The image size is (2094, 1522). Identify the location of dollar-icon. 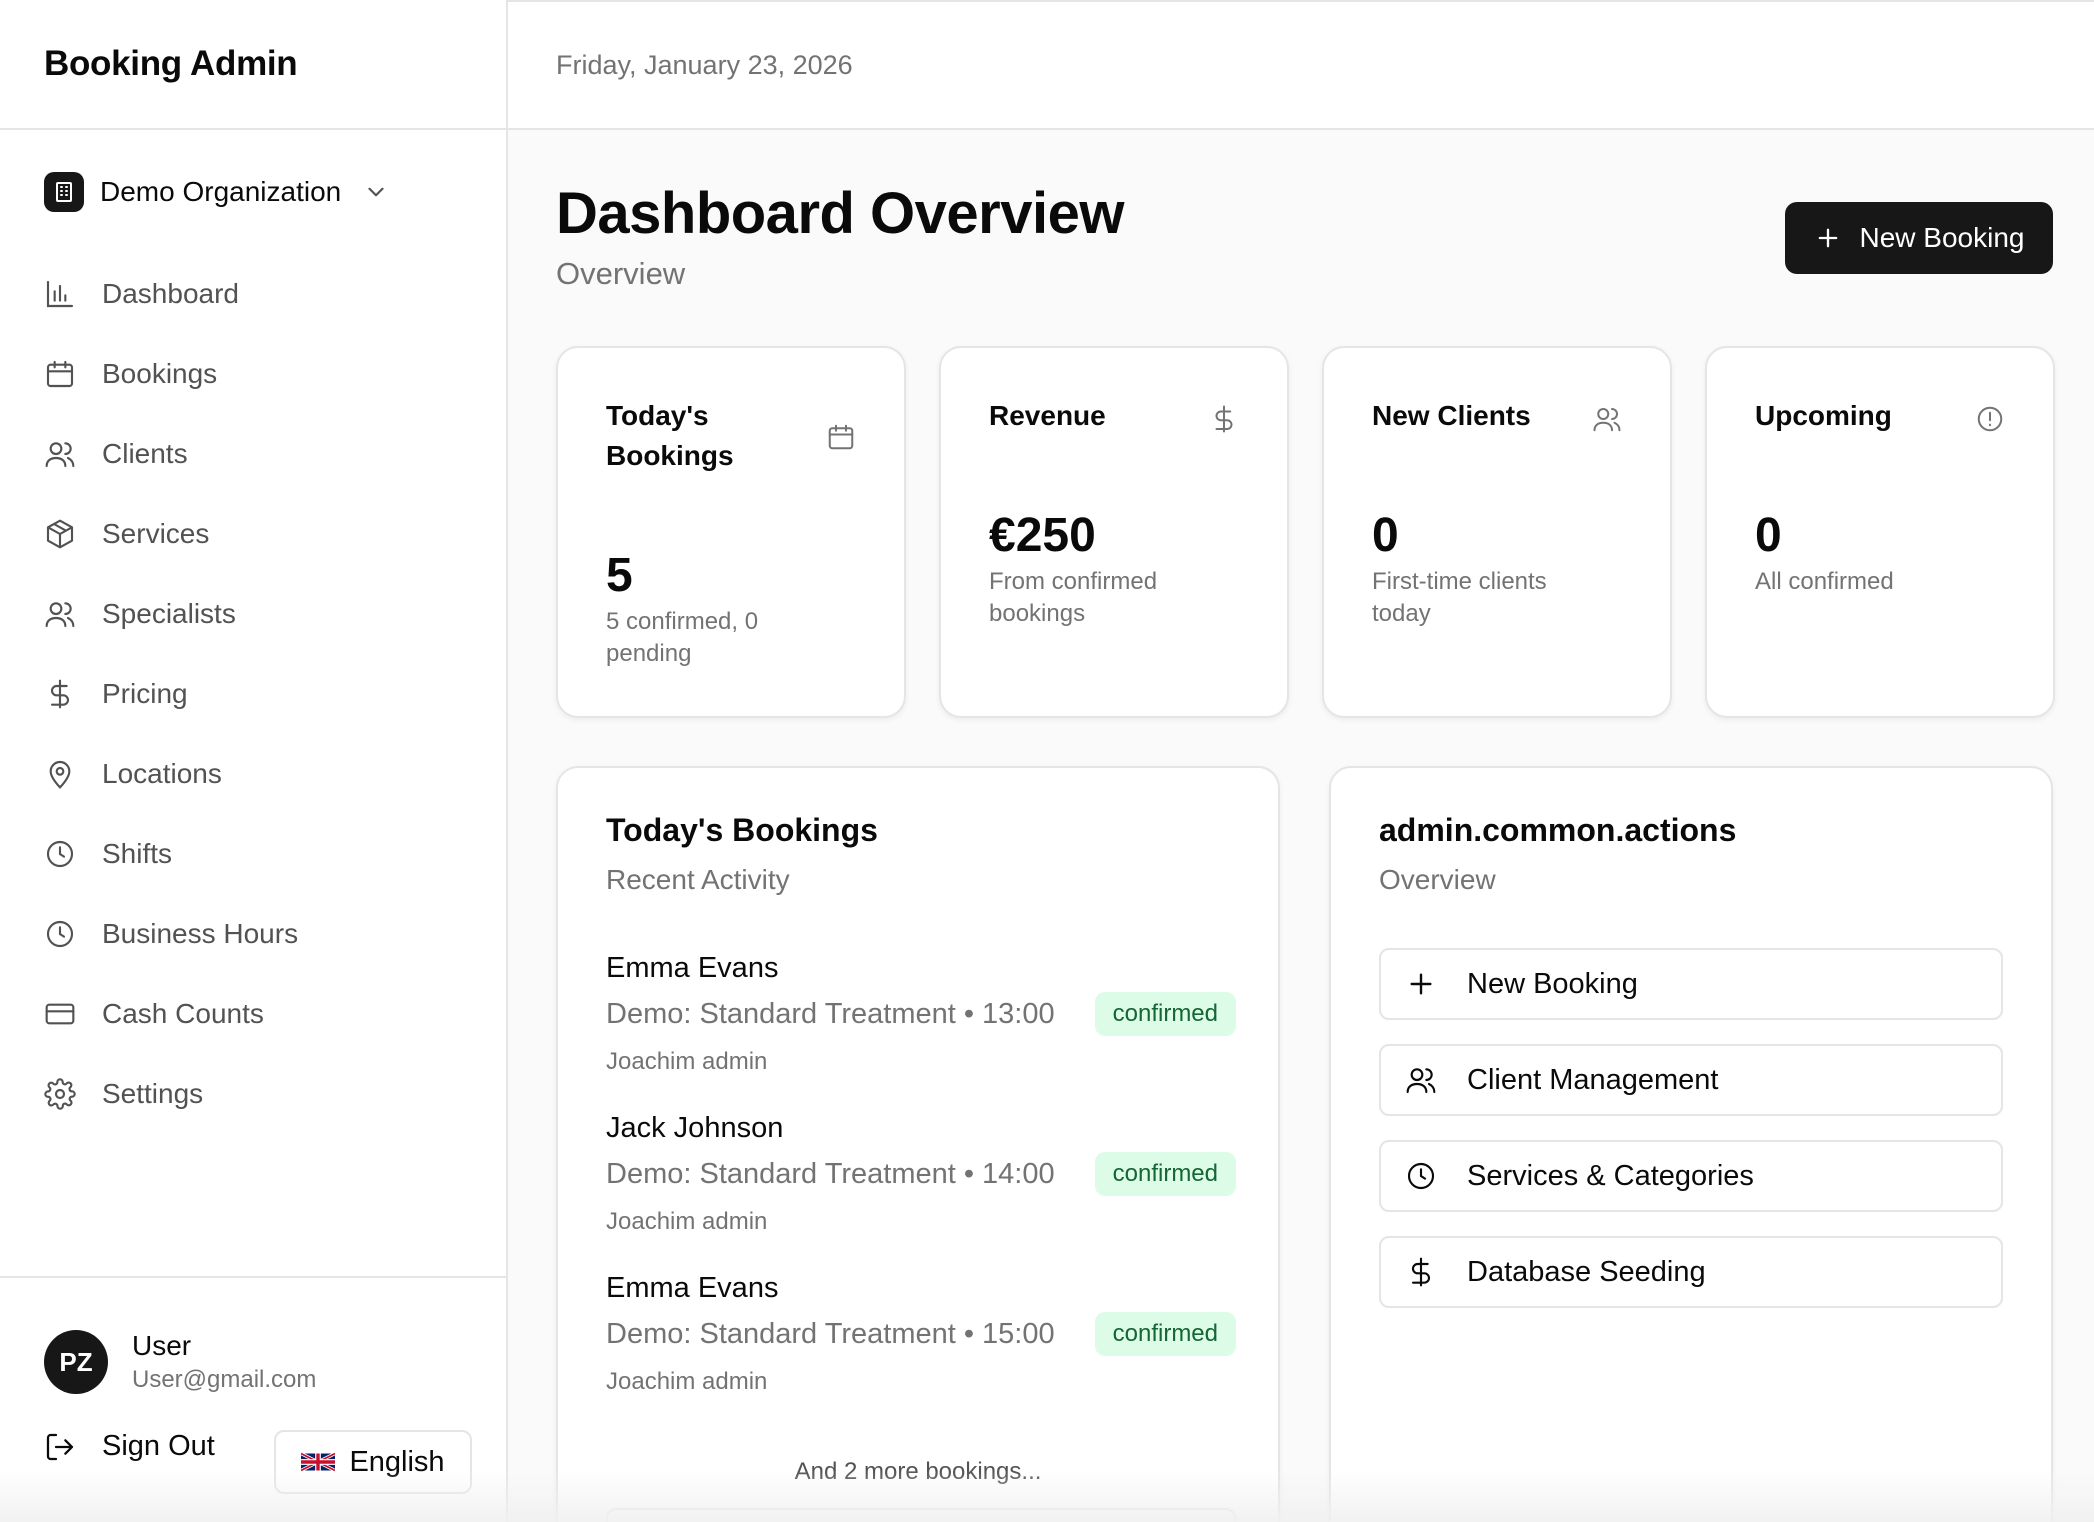
(1420, 1272).